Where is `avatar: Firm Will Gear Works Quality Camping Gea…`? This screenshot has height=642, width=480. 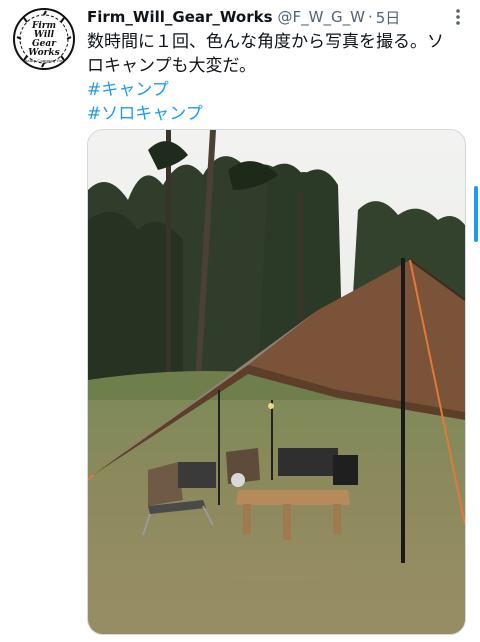 avatar: Firm Will Gear Works Quality Camping Gea… is located at coordinates (44, 39).